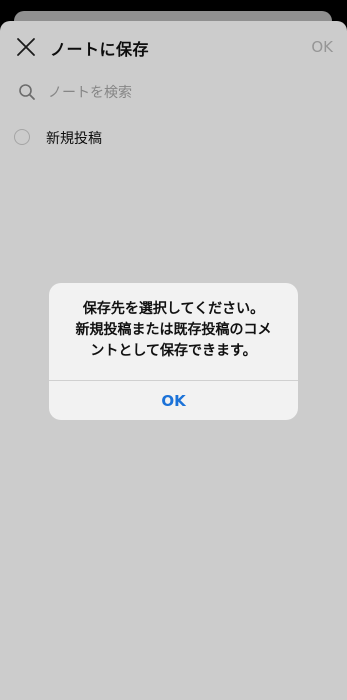 Image resolution: width=347 pixels, height=700 pixels. I want to click on dialog-message-line: 新規投稿または既存投稿のコメ, so click(173, 330).